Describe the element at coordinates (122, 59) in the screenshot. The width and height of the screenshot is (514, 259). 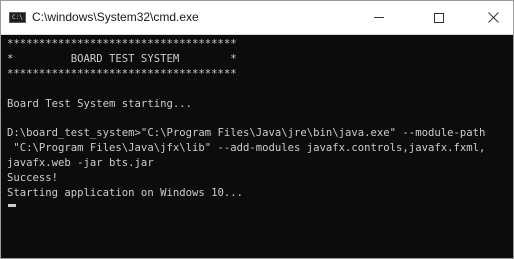
I see `banner-title: * BOARD TEST SYSTEM *` at that location.